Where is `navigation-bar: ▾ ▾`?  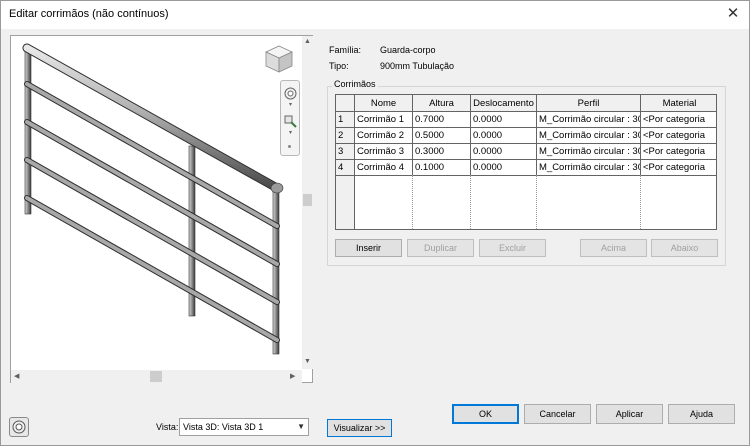
navigation-bar: ▾ ▾ is located at coordinates (290, 118).